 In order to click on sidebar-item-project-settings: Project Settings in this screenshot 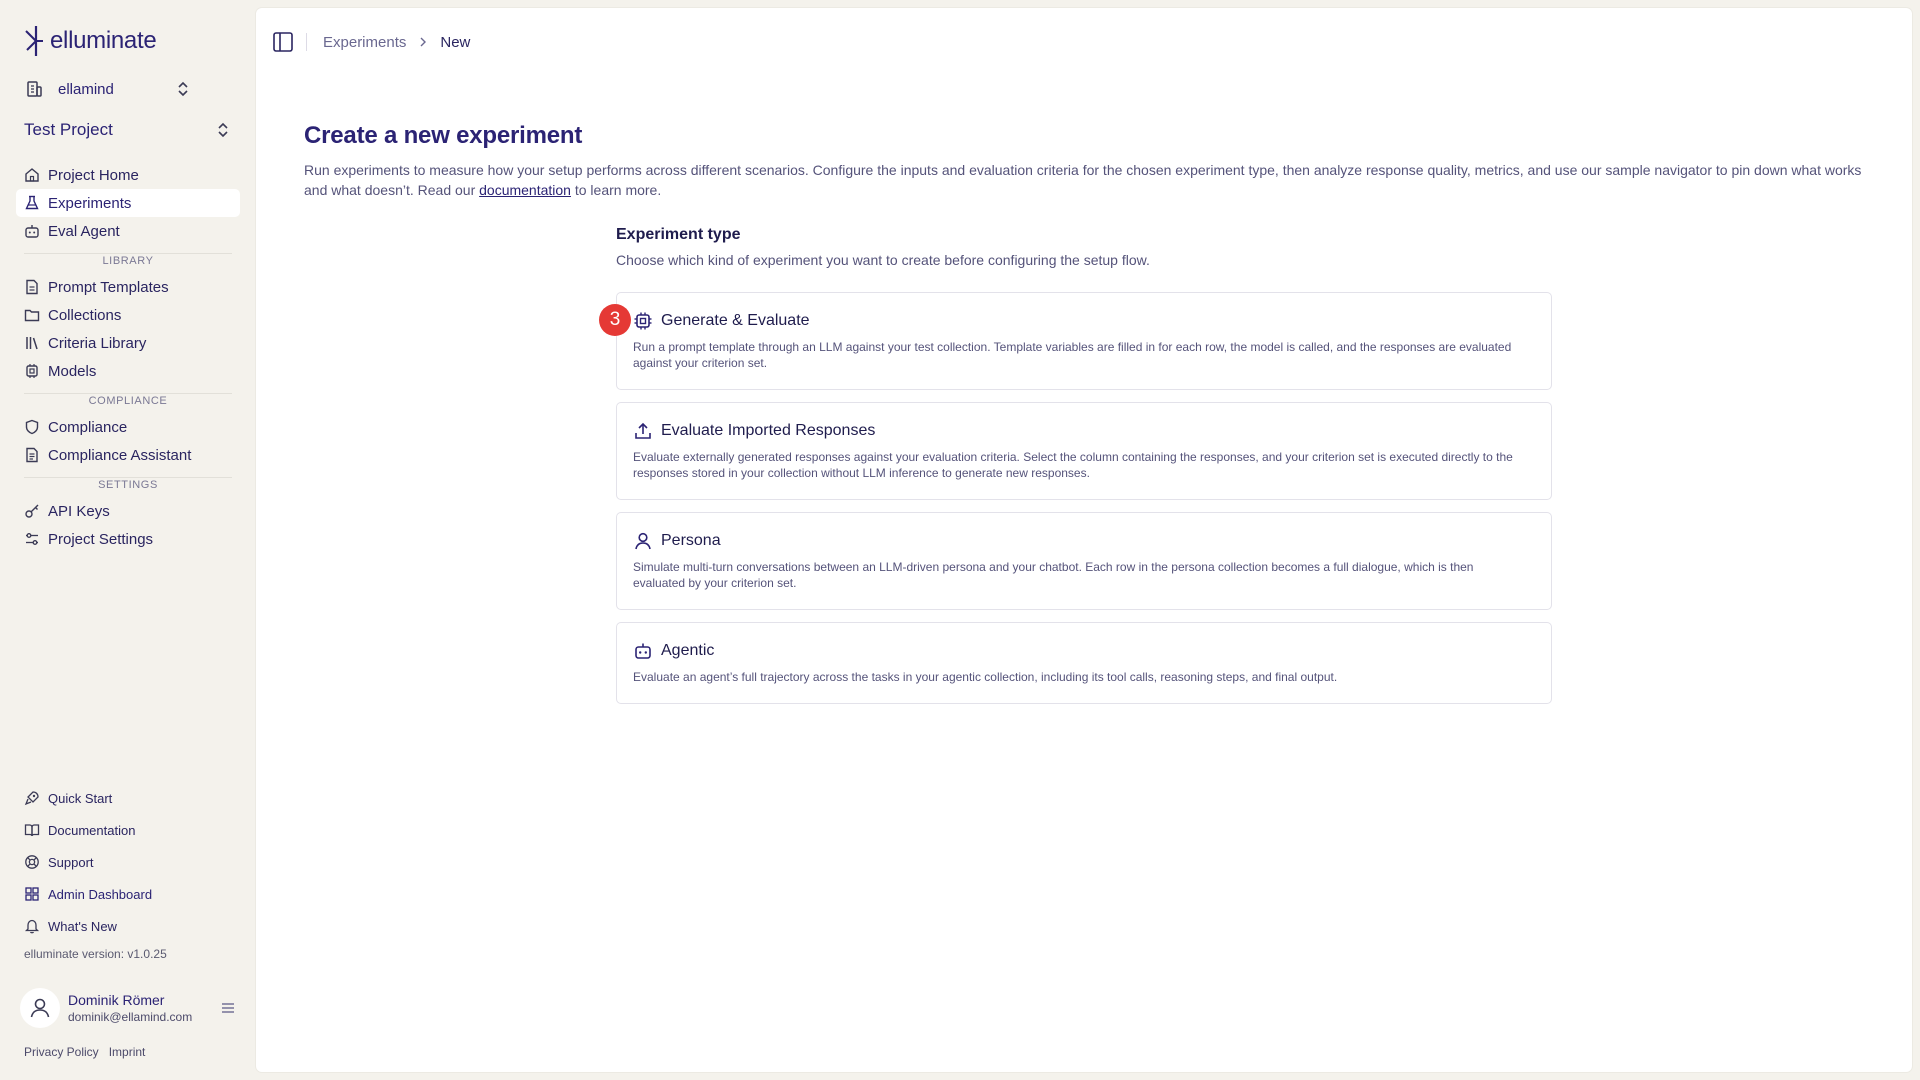, I will do `click(128, 539)`.